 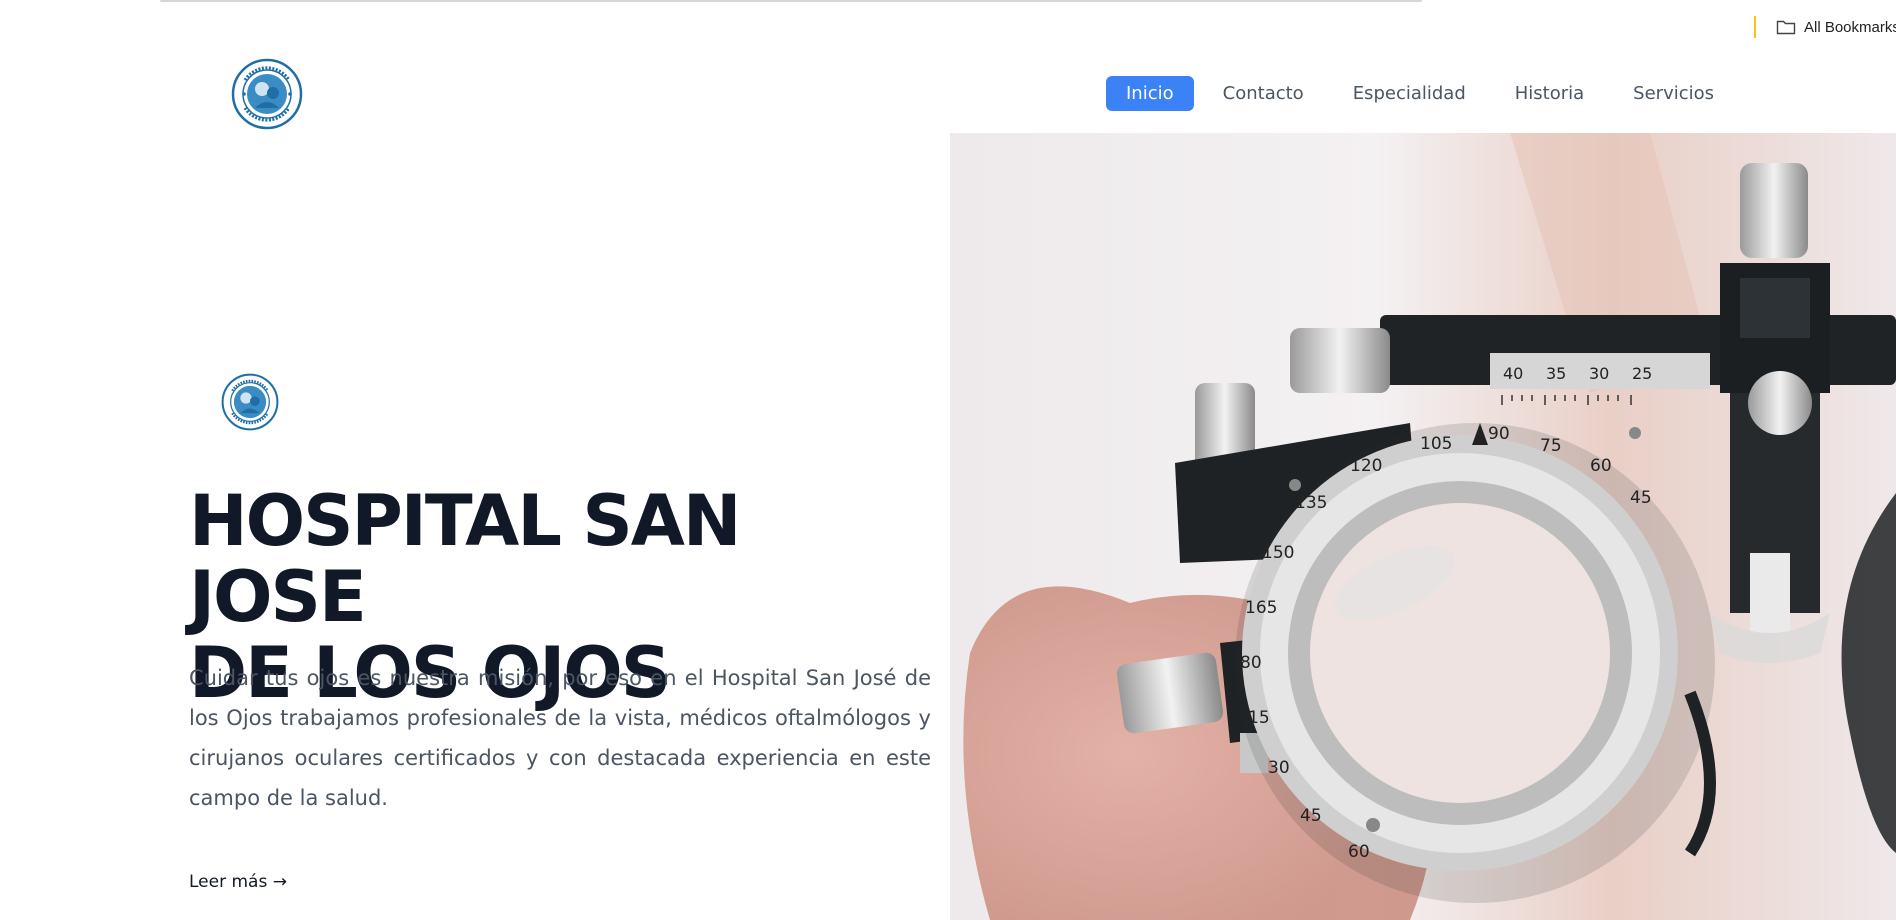 What do you see at coordinates (465, 559) in the screenshot?
I see `hero-title-line1: HOSPITAL SAN JOSE` at bounding box center [465, 559].